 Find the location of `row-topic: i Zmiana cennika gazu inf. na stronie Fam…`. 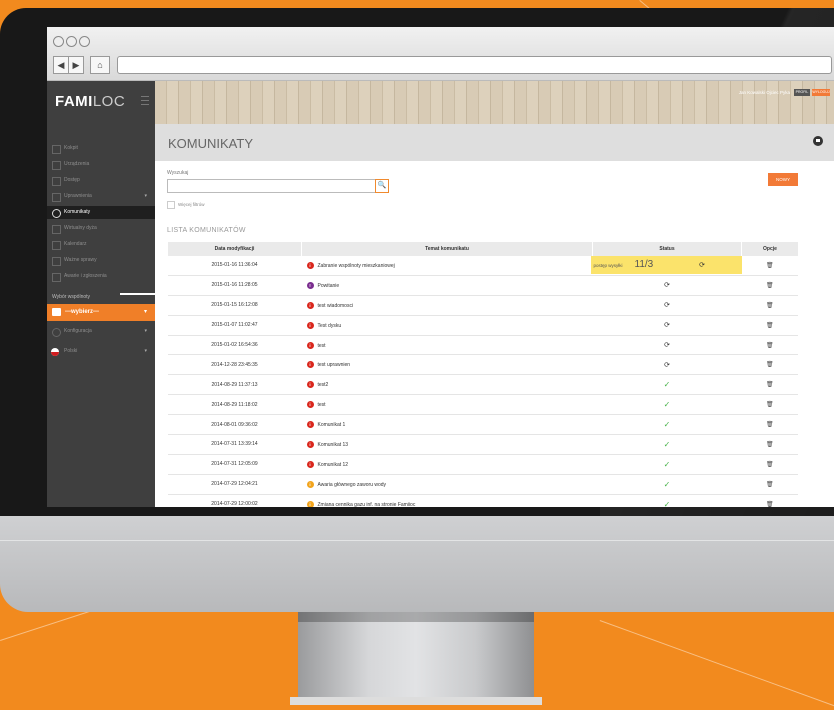

row-topic: i Zmiana cennika gazu inf. na stronie Fam… is located at coordinates (447, 500).